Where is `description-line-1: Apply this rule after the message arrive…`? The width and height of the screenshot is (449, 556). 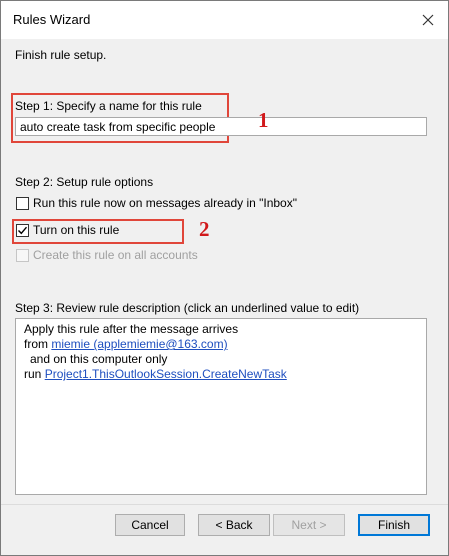
description-line-1: Apply this rule after the message arrive… is located at coordinates (131, 329).